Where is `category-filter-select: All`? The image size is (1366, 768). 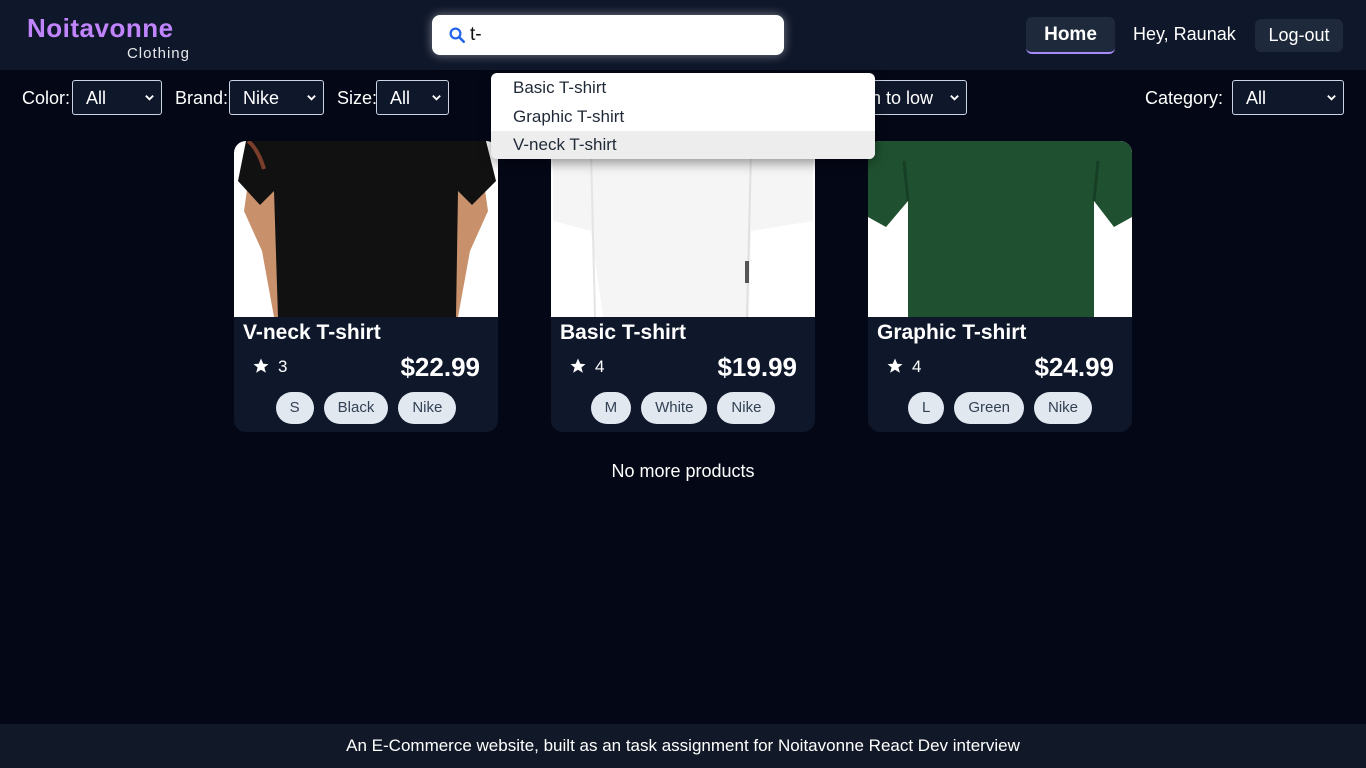 category-filter-select: All is located at coordinates (1288, 97).